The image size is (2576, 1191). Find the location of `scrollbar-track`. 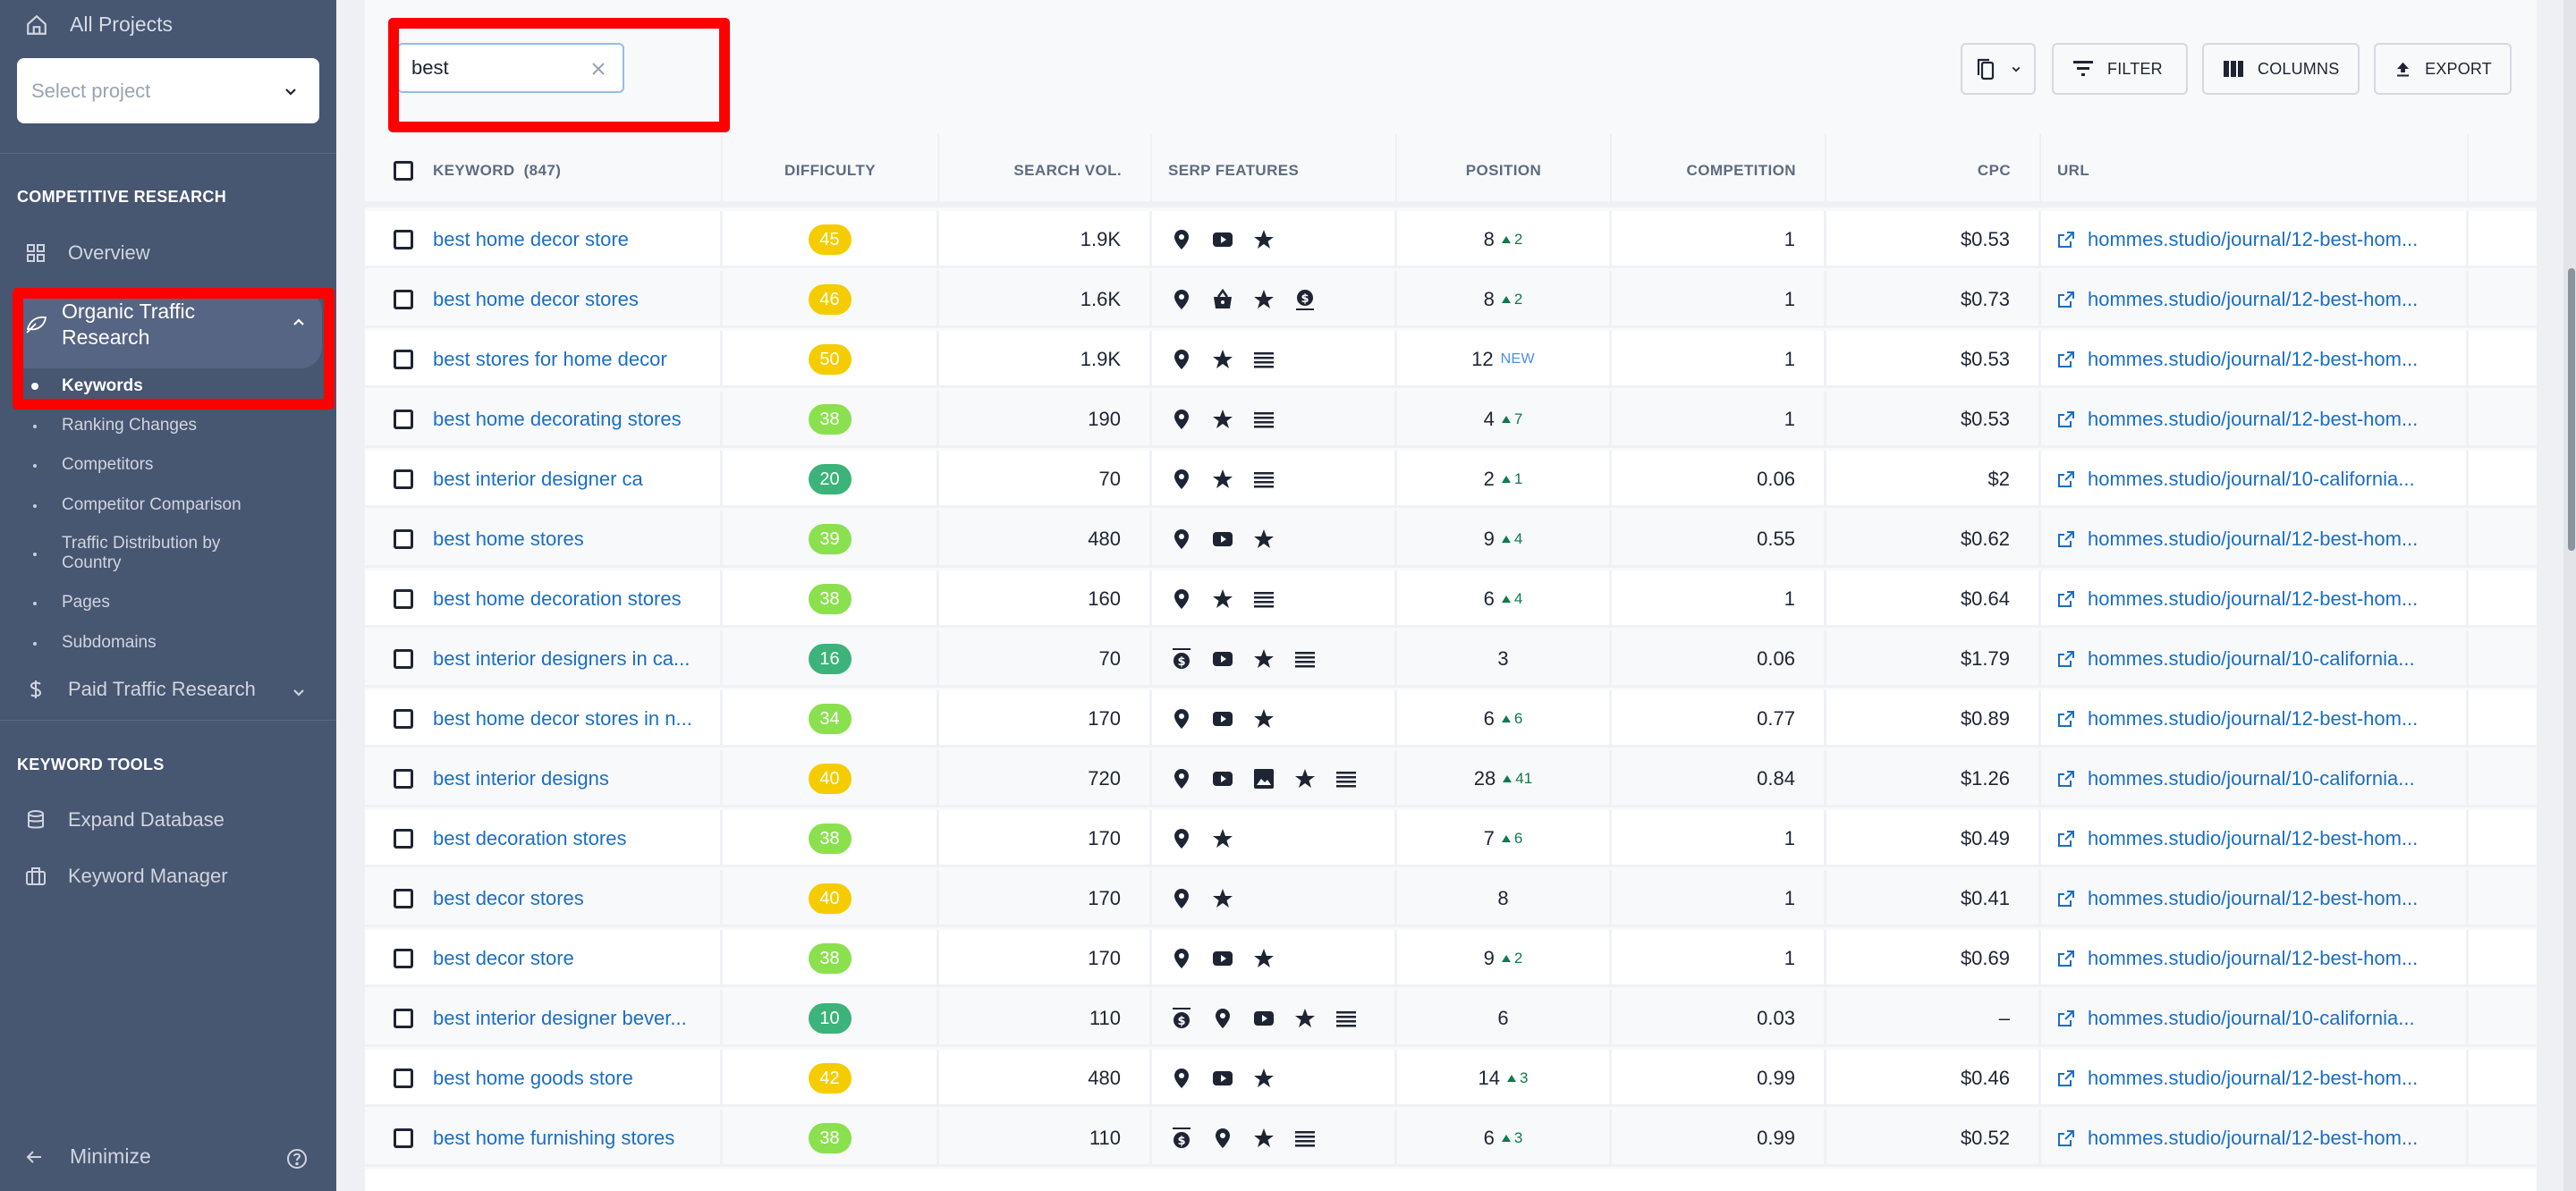

scrollbar-track is located at coordinates (2569, 595).